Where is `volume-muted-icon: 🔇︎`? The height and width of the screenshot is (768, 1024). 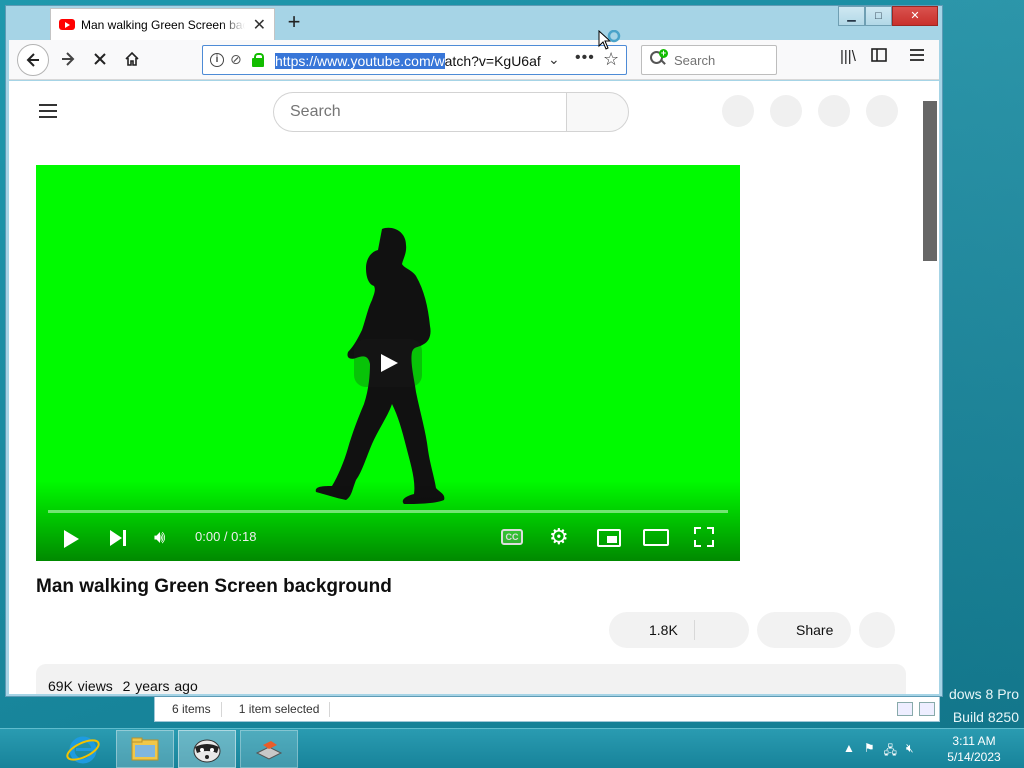 volume-muted-icon: 🔇︎ is located at coordinates (910, 751).